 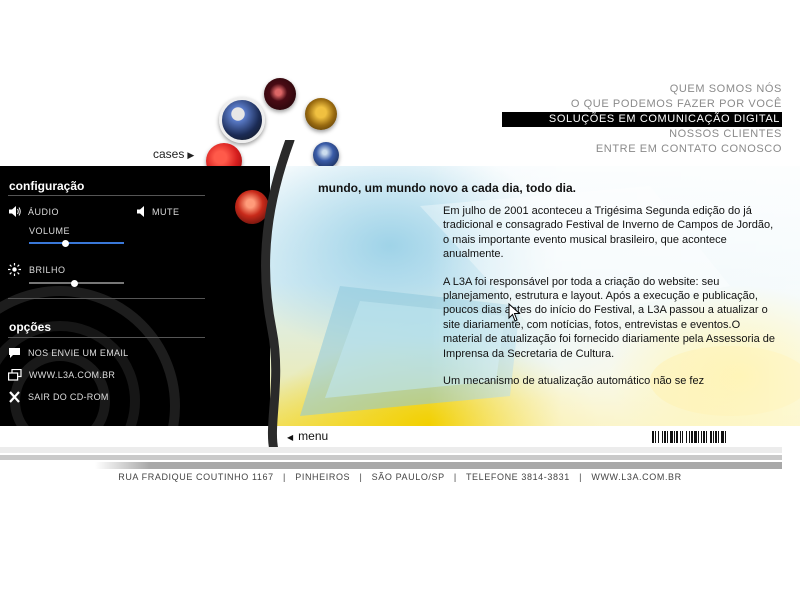 I want to click on audio-label: ÁUDIO, so click(x=44, y=211).